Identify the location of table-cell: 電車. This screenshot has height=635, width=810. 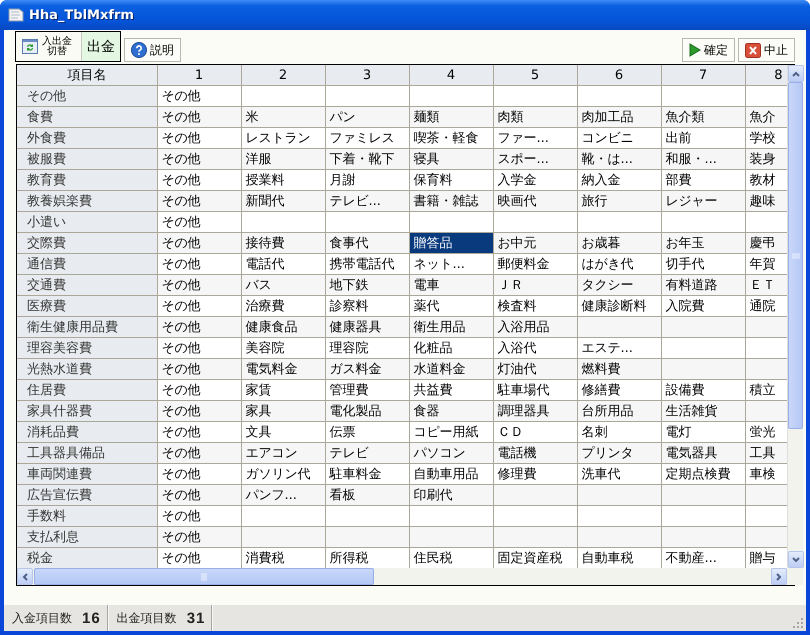
(451, 285).